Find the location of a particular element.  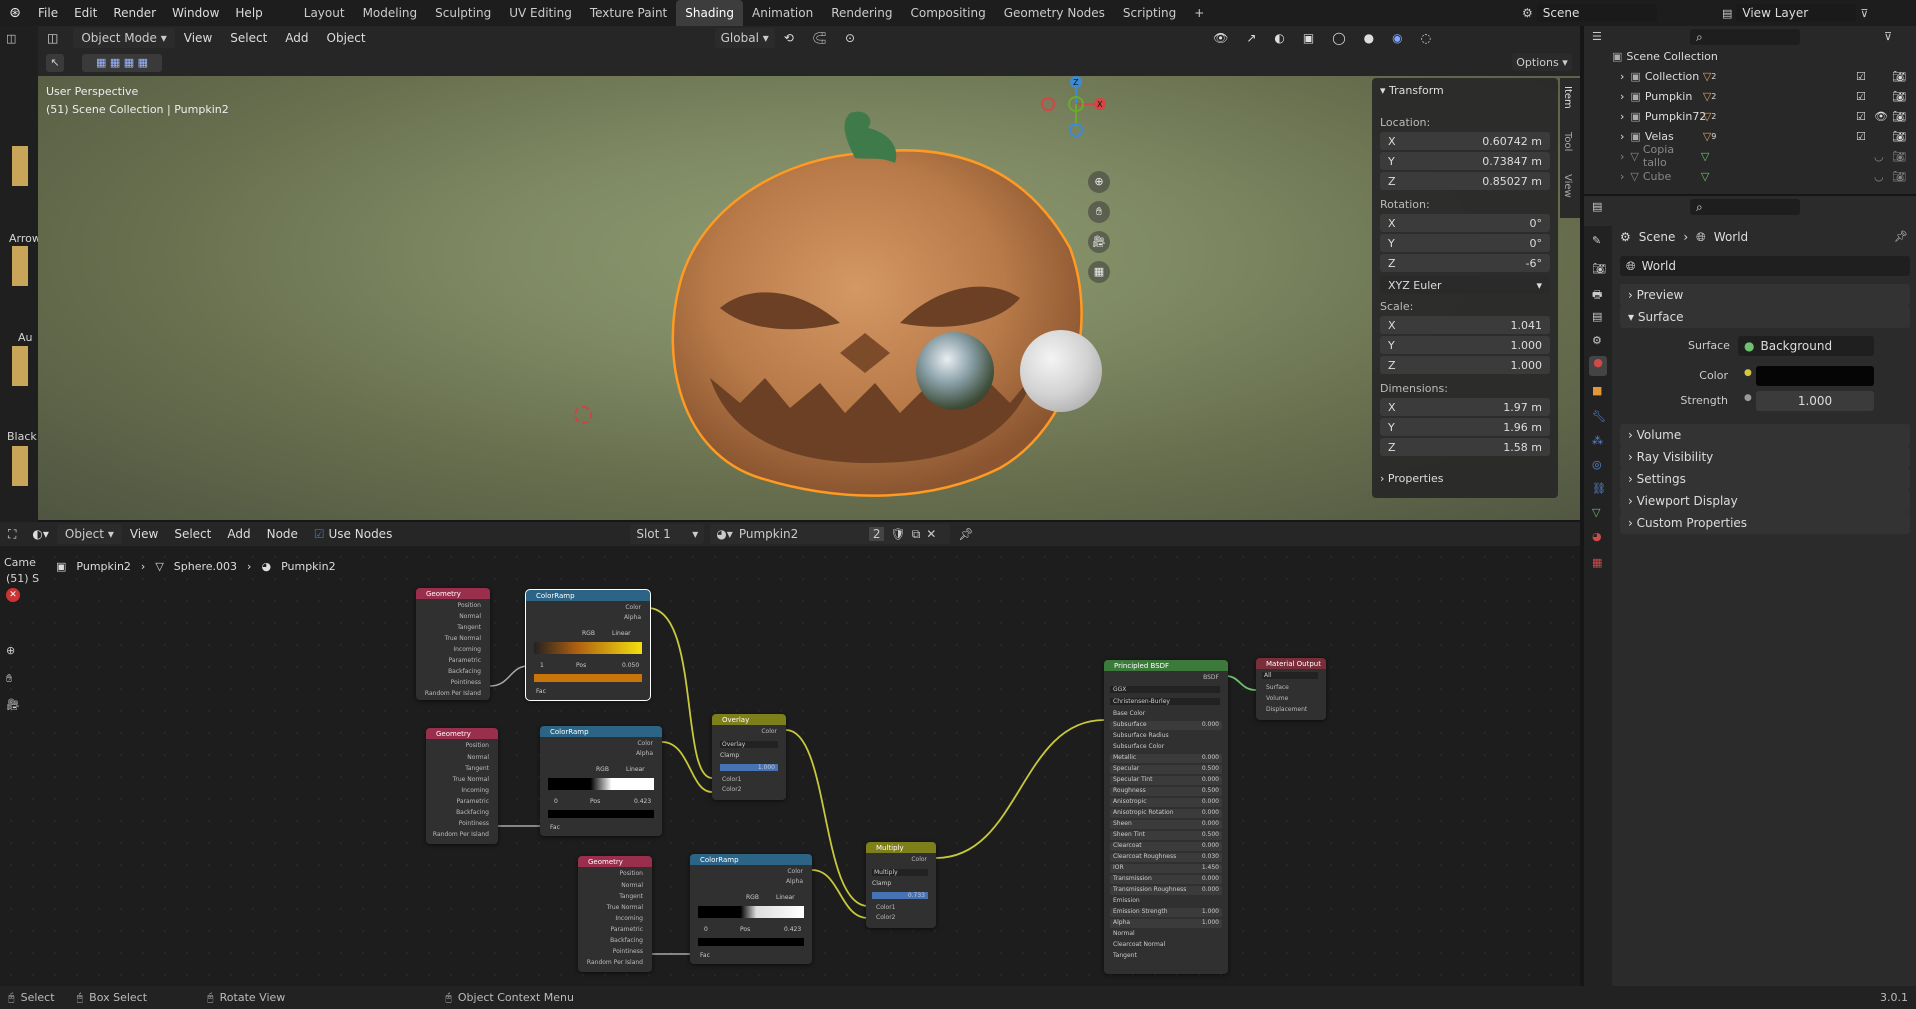

view-layer-name-field: View Layer is located at coordinates (1796, 13).